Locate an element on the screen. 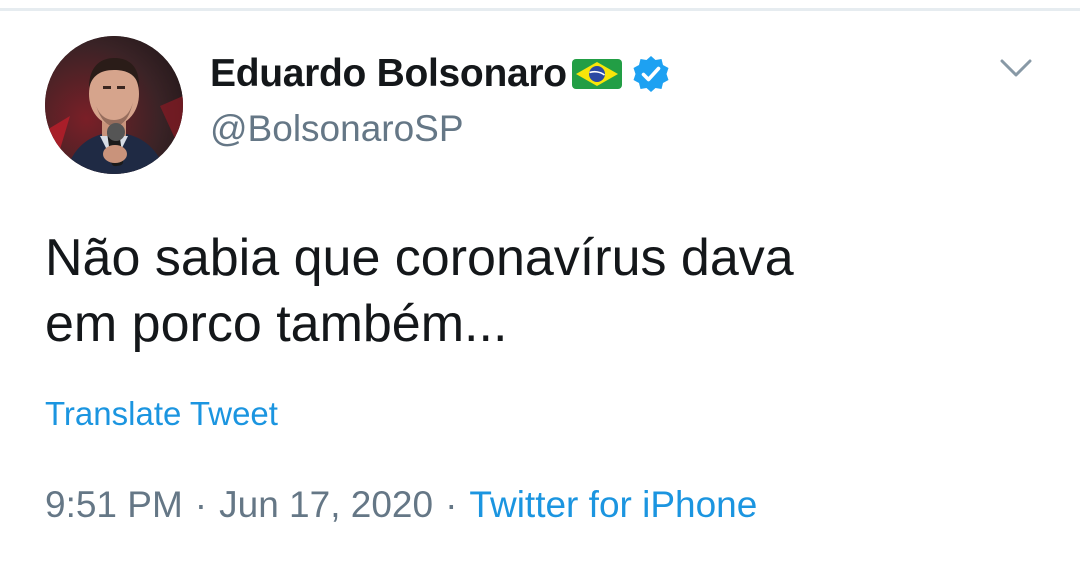  chevron-down-icon is located at coordinates (1016, 68).